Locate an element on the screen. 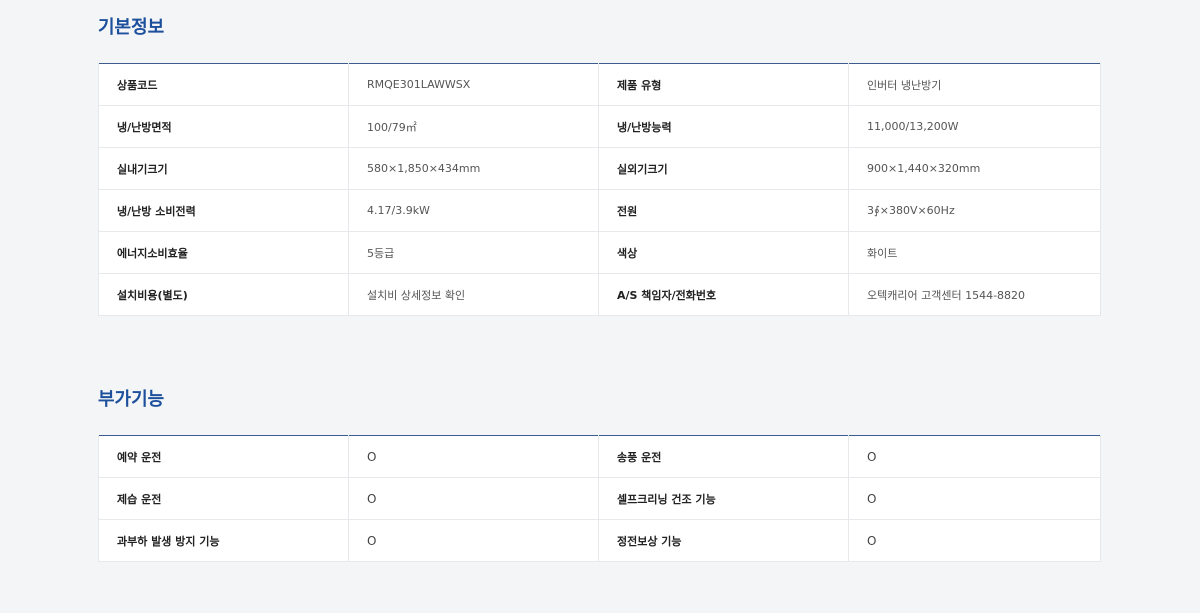 This screenshot has height=613, width=1200. spec-value: 900×1,440×320mm is located at coordinates (974, 168).